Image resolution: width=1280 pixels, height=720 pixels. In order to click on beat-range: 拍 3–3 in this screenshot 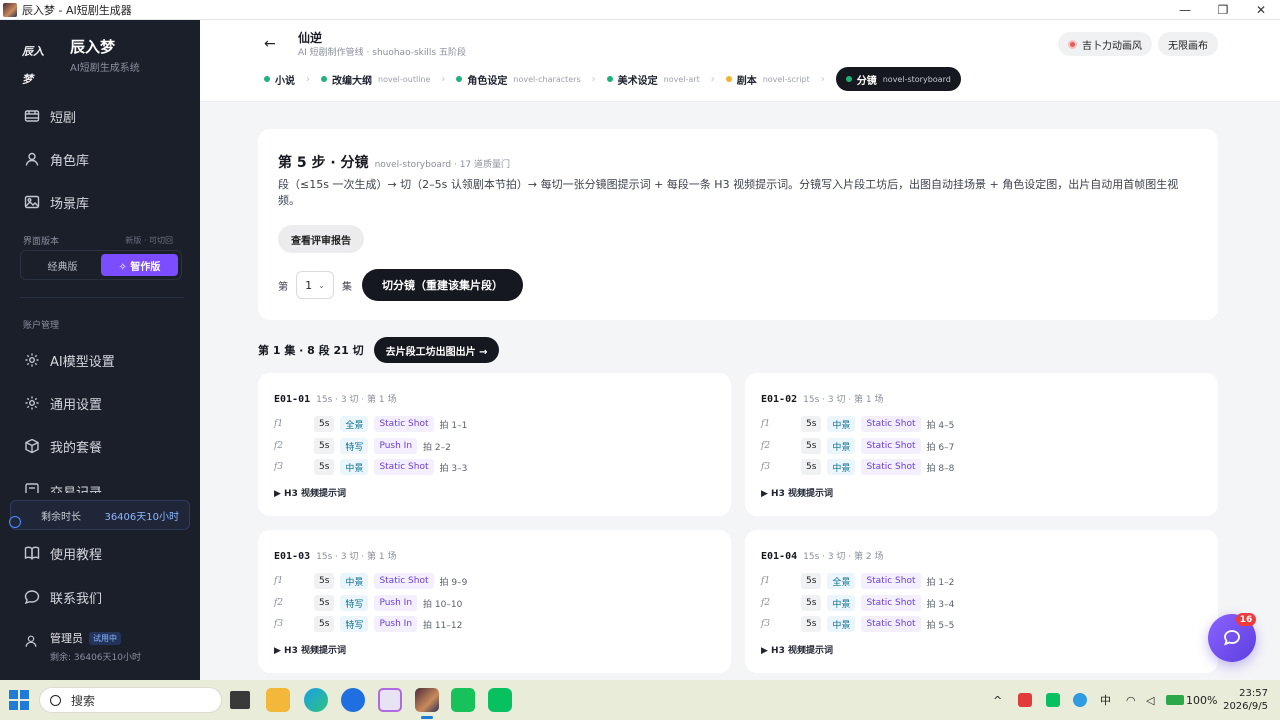, I will do `click(453, 468)`.